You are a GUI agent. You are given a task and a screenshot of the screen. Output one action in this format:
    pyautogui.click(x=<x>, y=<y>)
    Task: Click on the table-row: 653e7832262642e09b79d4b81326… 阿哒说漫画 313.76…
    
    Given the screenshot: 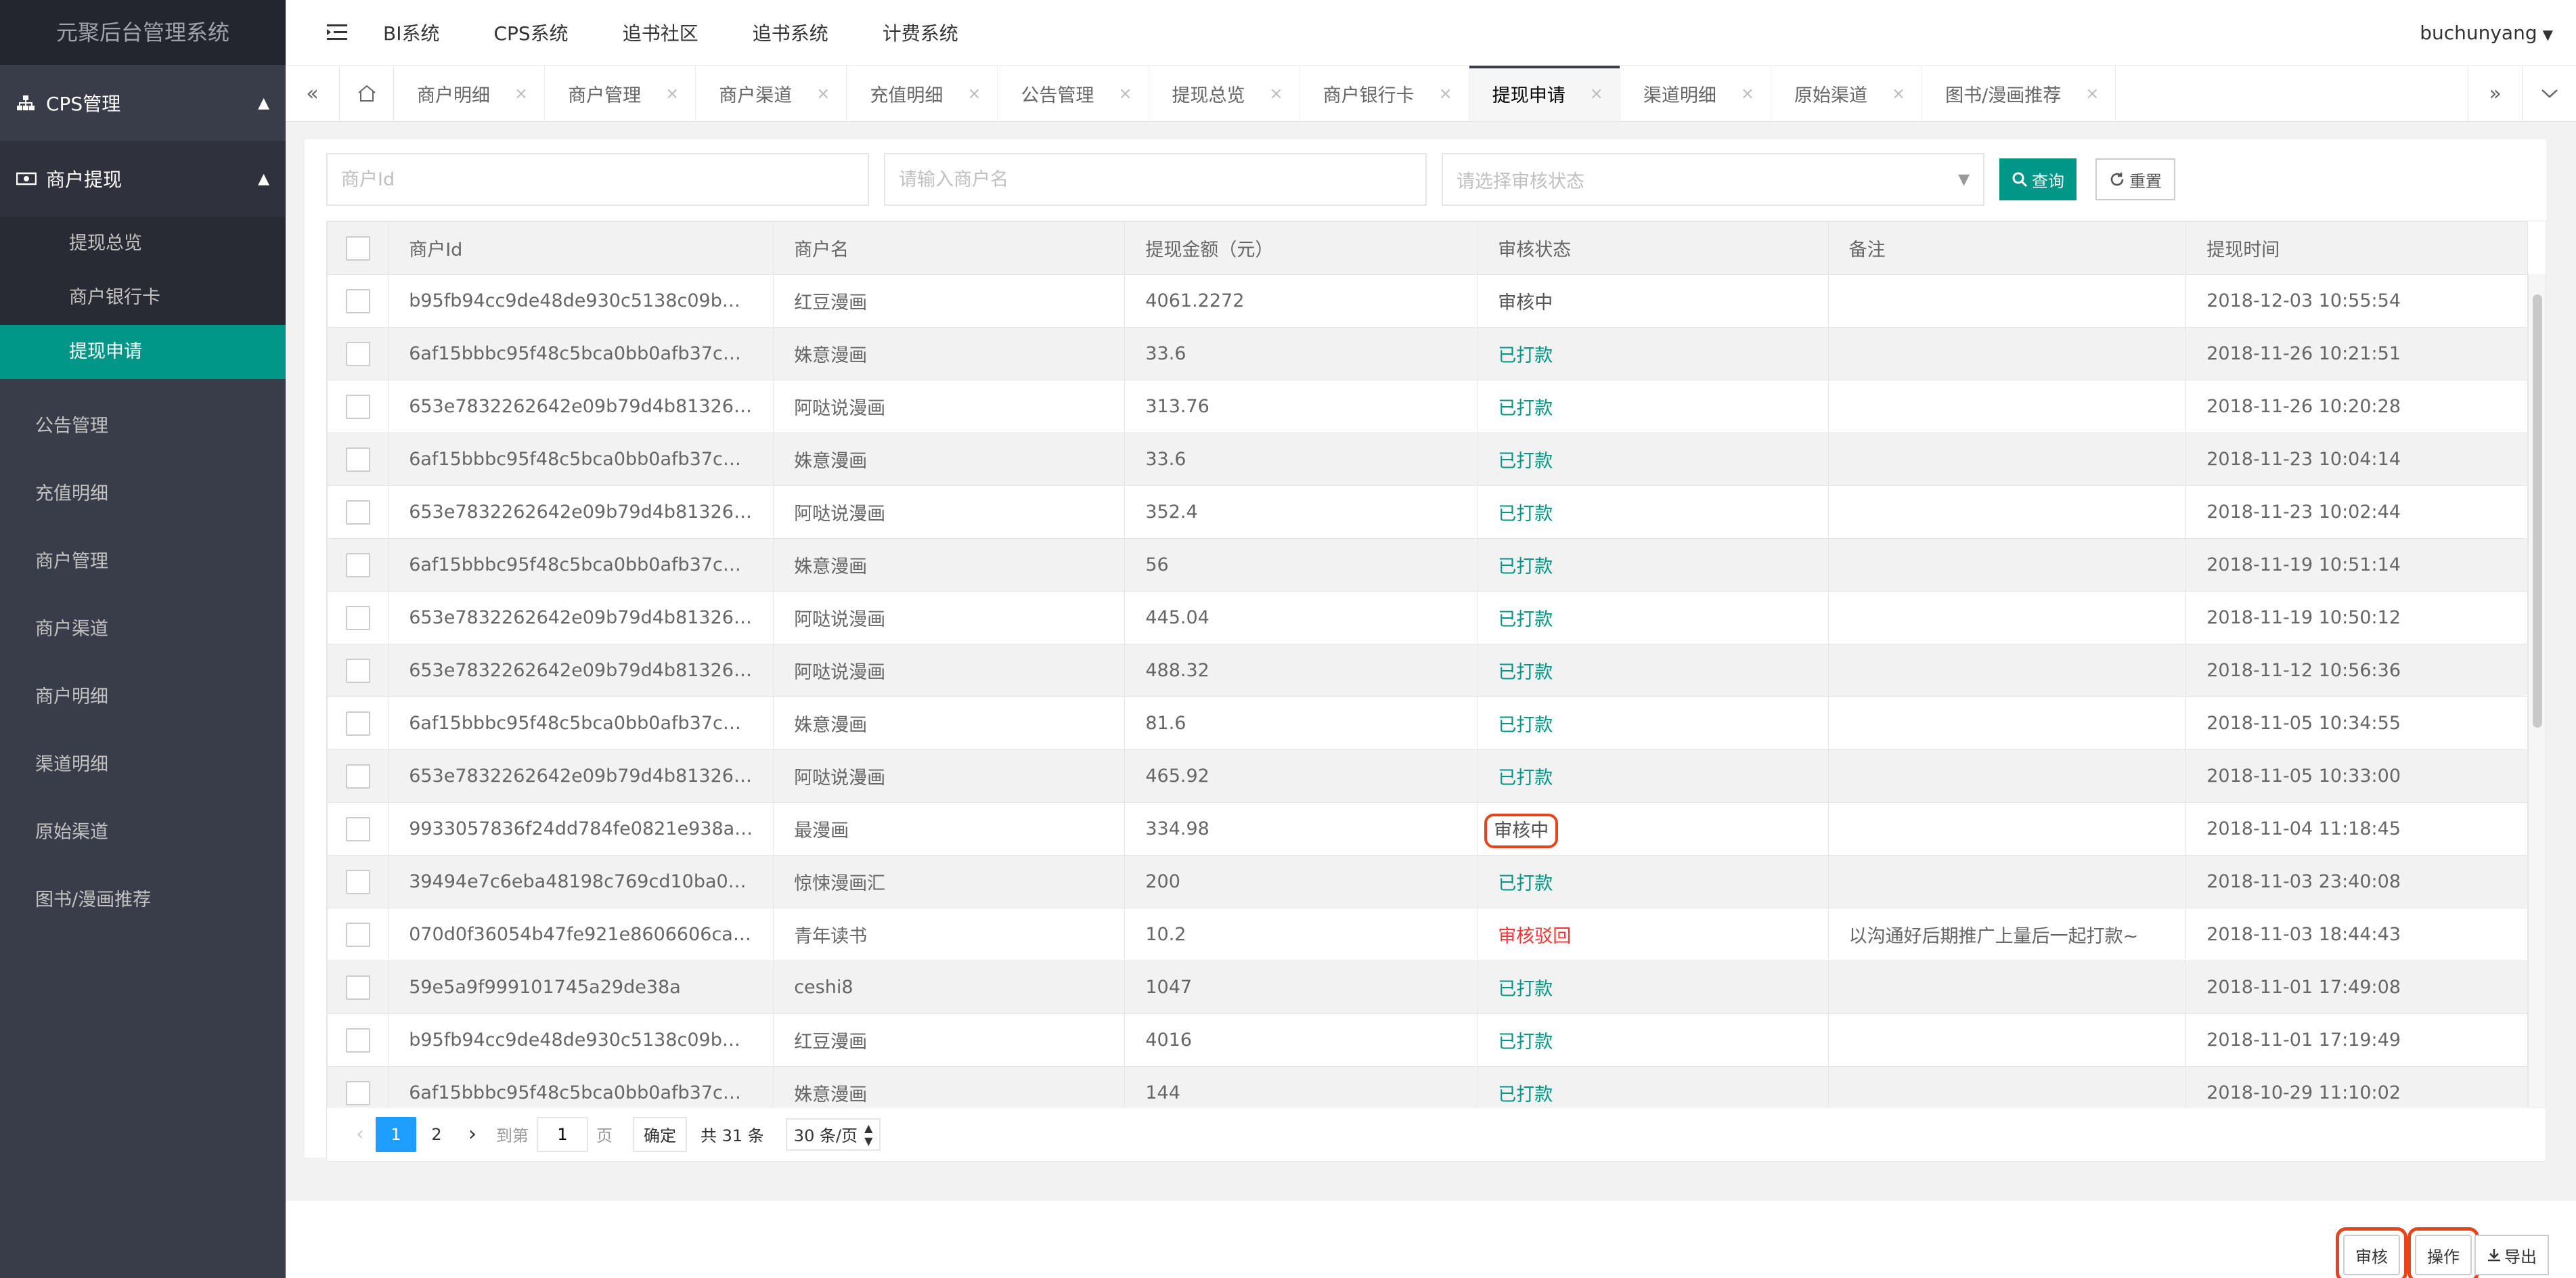 What is the action you would take?
    pyautogui.click(x=1427, y=406)
    